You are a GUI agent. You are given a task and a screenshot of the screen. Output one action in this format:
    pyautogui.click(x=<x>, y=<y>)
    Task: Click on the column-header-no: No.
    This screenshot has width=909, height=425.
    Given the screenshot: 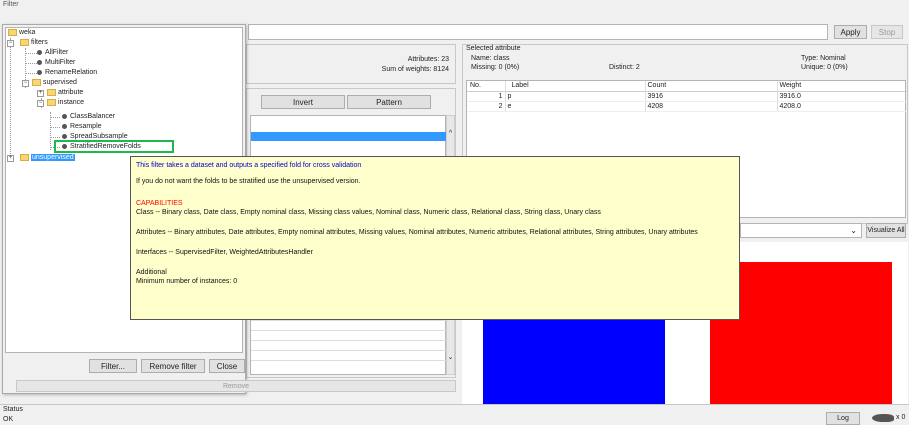 What is the action you would take?
    pyautogui.click(x=486, y=86)
    